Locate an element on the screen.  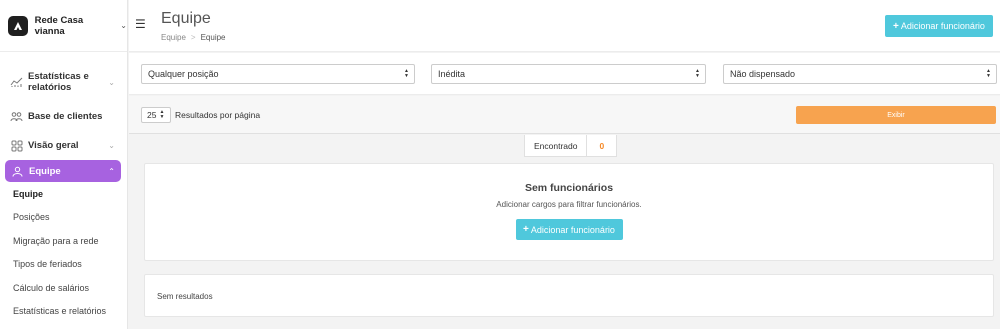
sidebar-item-label: Base de clientes is located at coordinates (65, 116).